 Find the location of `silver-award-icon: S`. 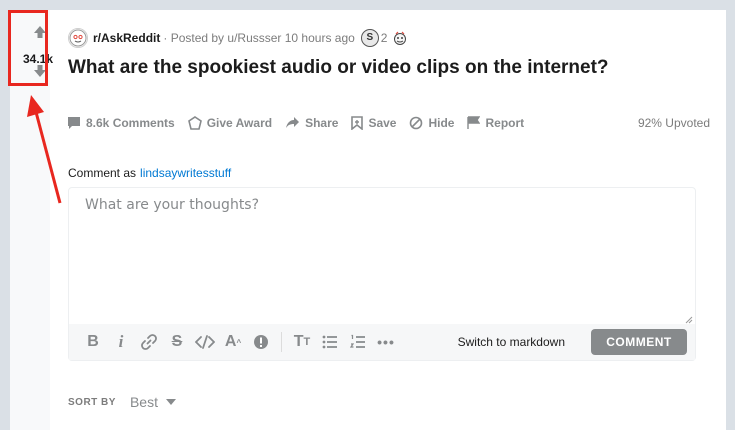

silver-award-icon: S is located at coordinates (369, 38).